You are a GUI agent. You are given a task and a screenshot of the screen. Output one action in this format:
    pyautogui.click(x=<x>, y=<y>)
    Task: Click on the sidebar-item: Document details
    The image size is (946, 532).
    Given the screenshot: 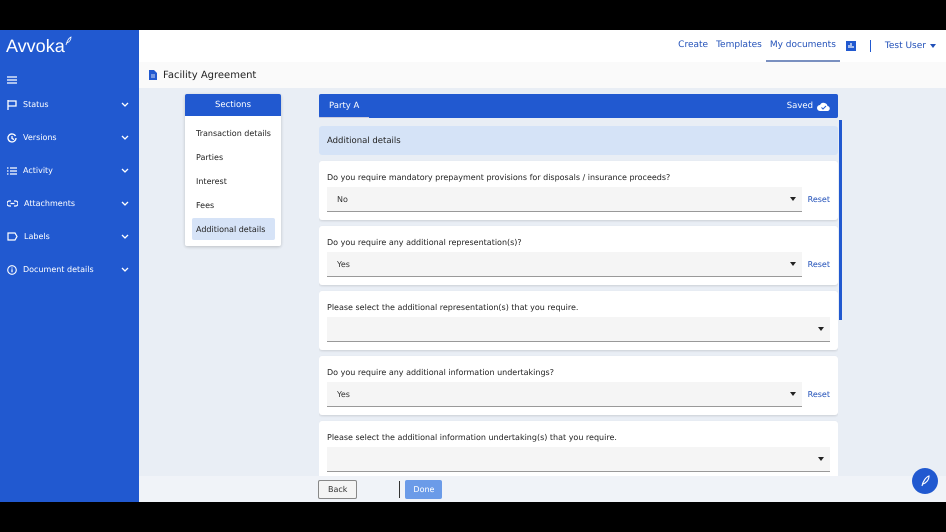 What is the action you would take?
    pyautogui.click(x=69, y=269)
    